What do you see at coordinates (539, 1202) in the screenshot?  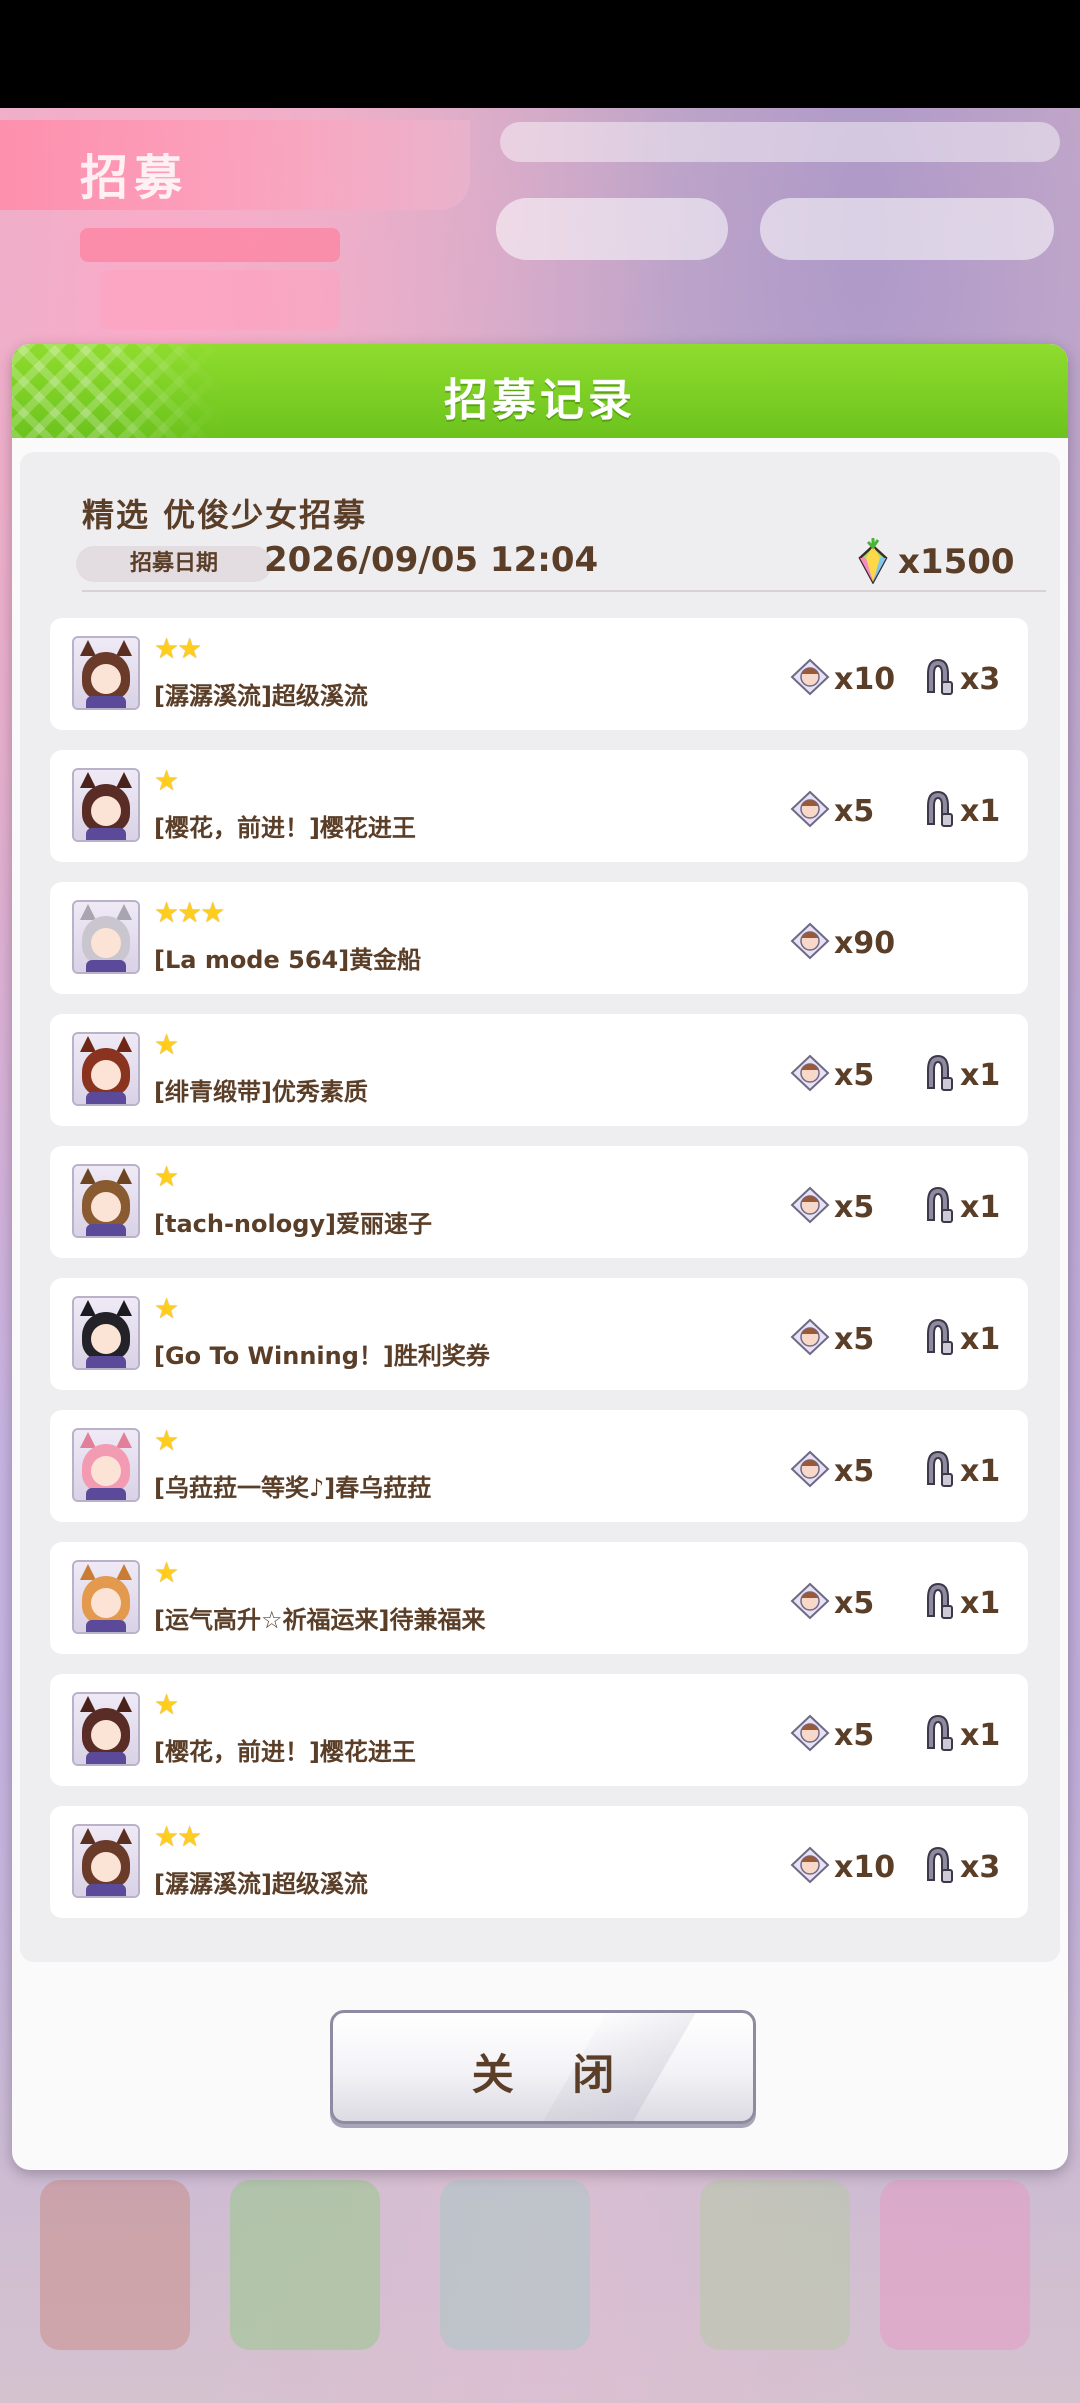 I see `history-row: ★ [tach-nology]爱丽速子 x5 x1` at bounding box center [539, 1202].